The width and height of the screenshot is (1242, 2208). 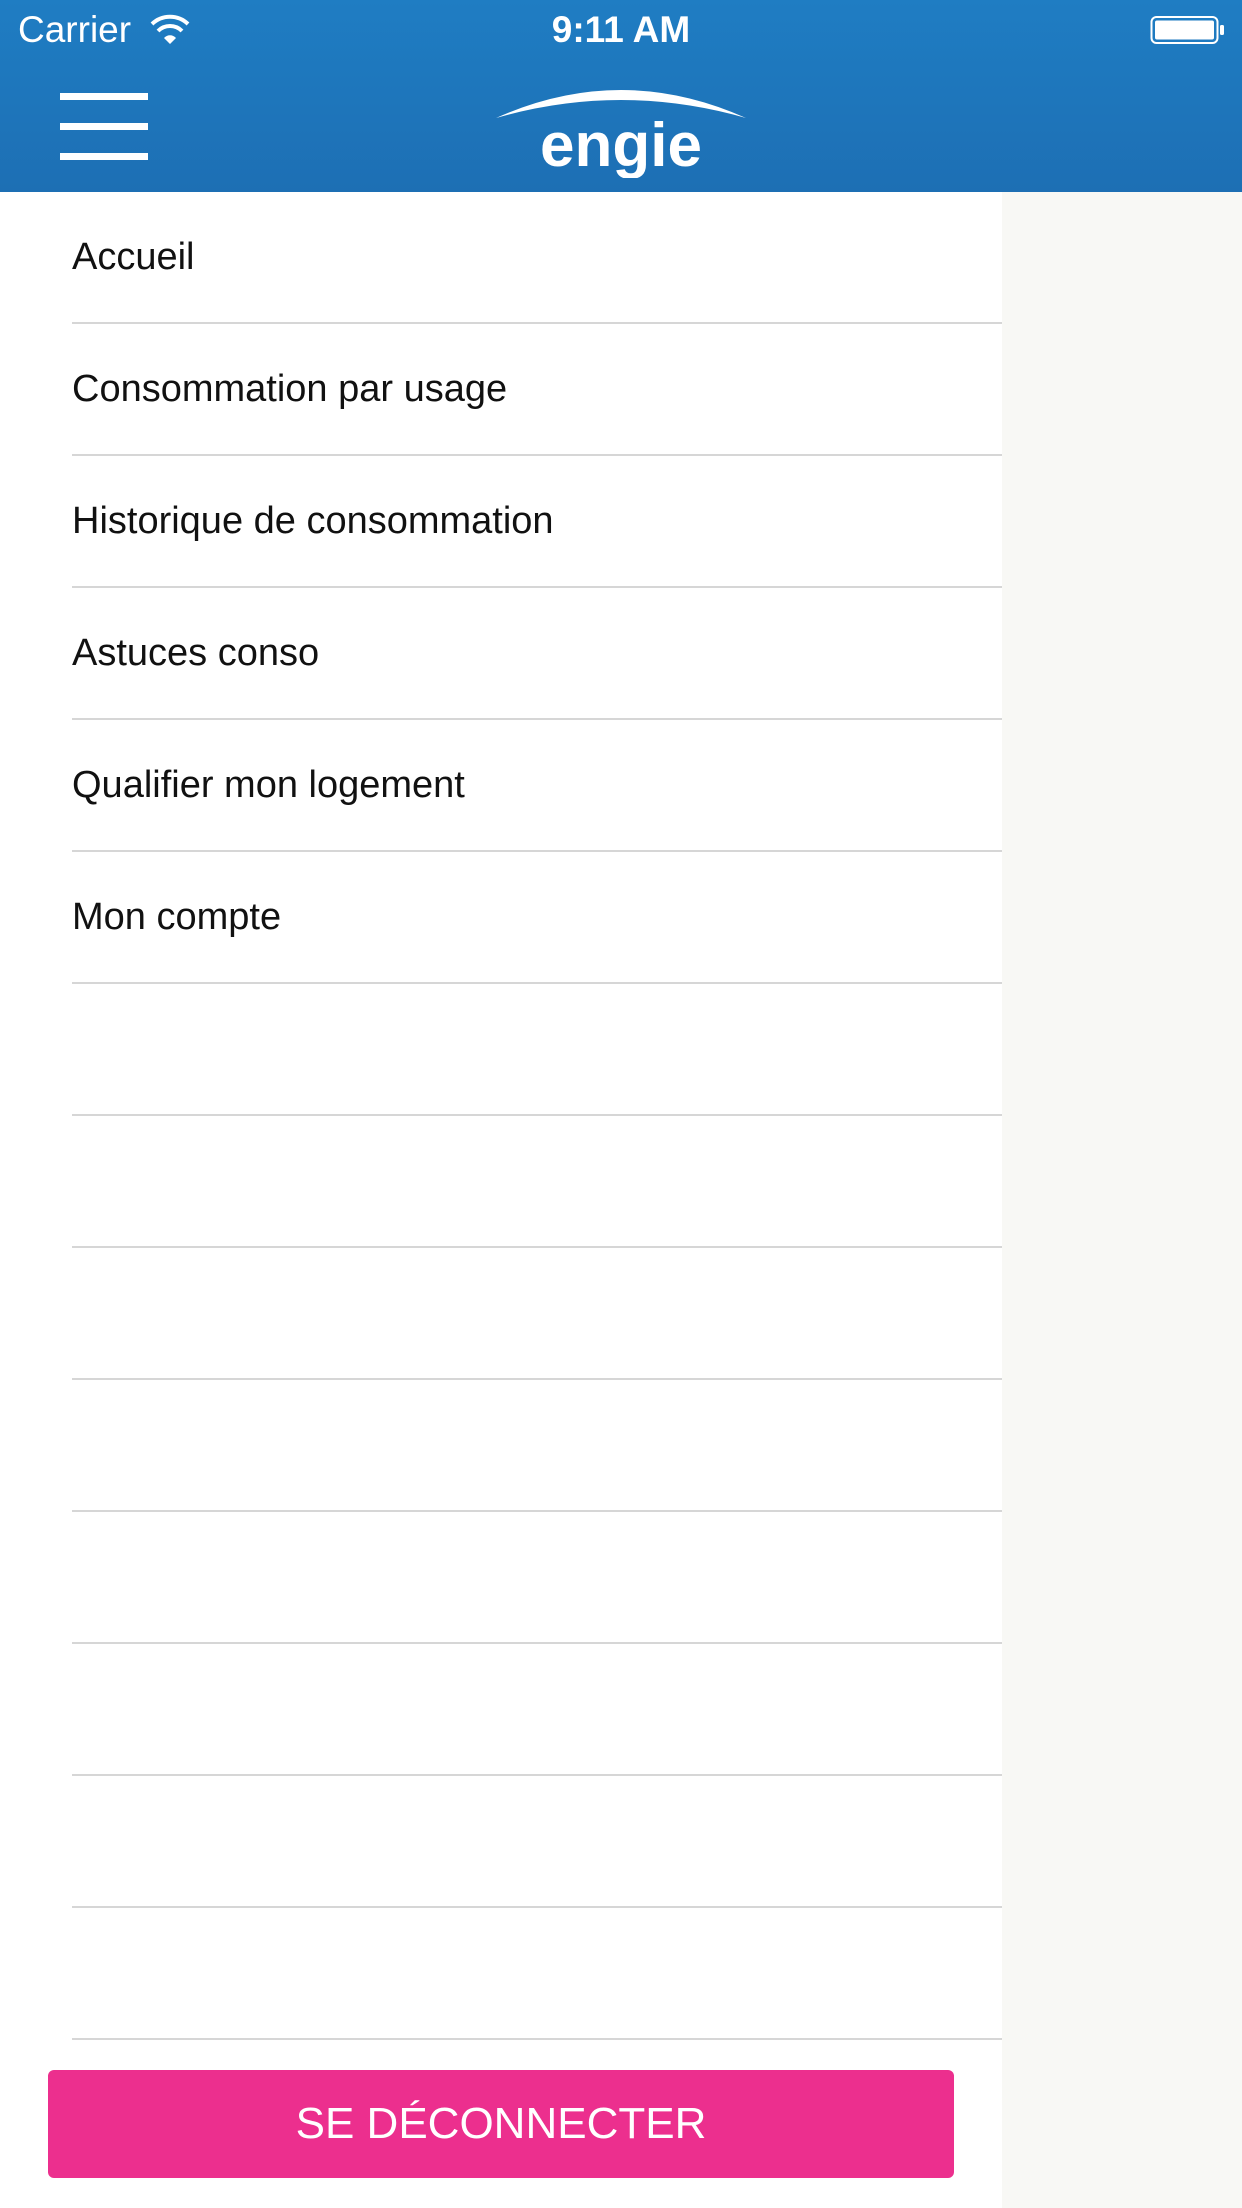 What do you see at coordinates (177, 917) in the screenshot?
I see `menu-item-label: Mon compte` at bounding box center [177, 917].